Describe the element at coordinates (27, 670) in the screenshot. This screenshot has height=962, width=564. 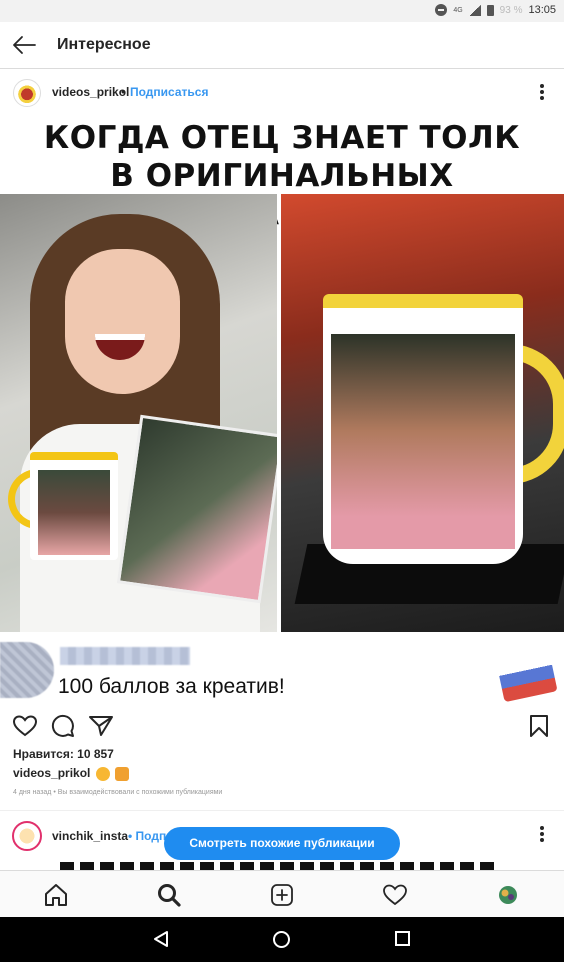
I see `blurred-avatar` at that location.